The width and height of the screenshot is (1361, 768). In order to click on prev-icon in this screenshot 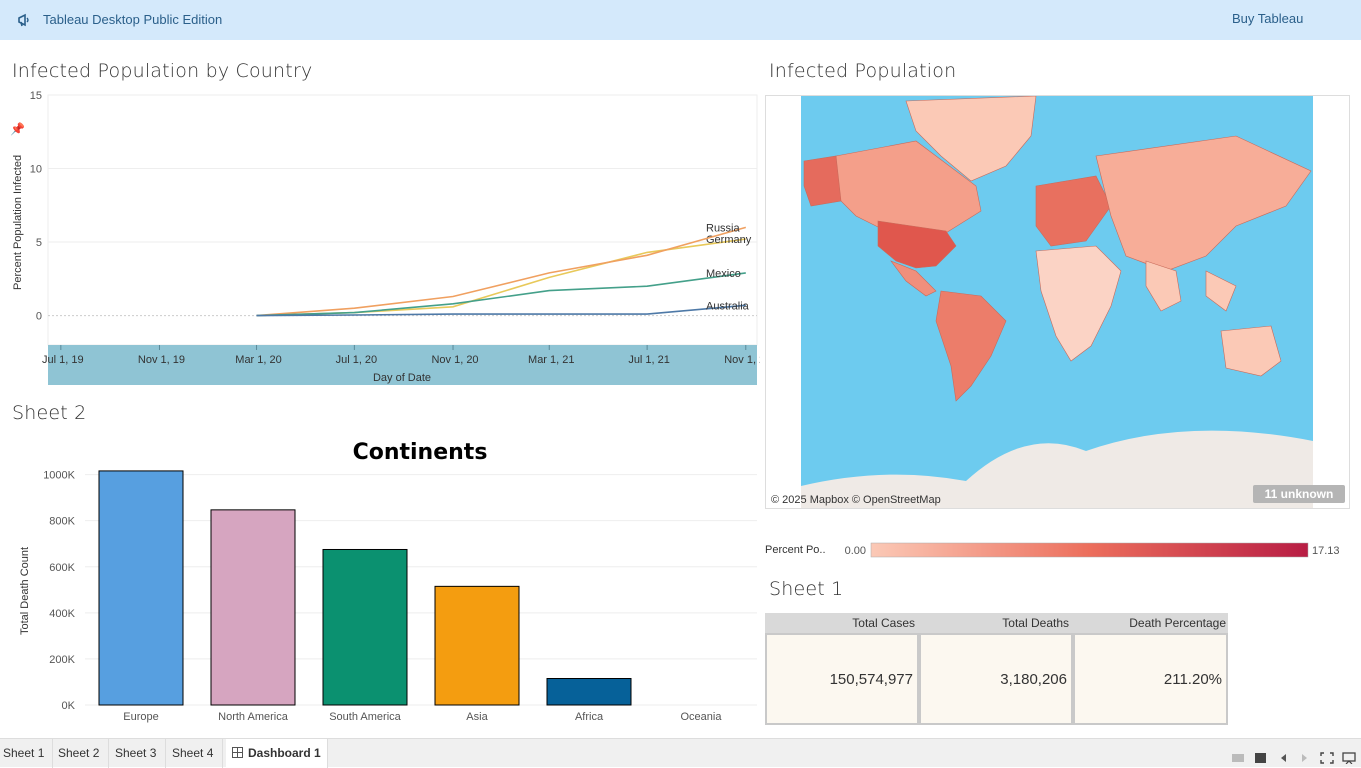, I will do `click(1284, 755)`.